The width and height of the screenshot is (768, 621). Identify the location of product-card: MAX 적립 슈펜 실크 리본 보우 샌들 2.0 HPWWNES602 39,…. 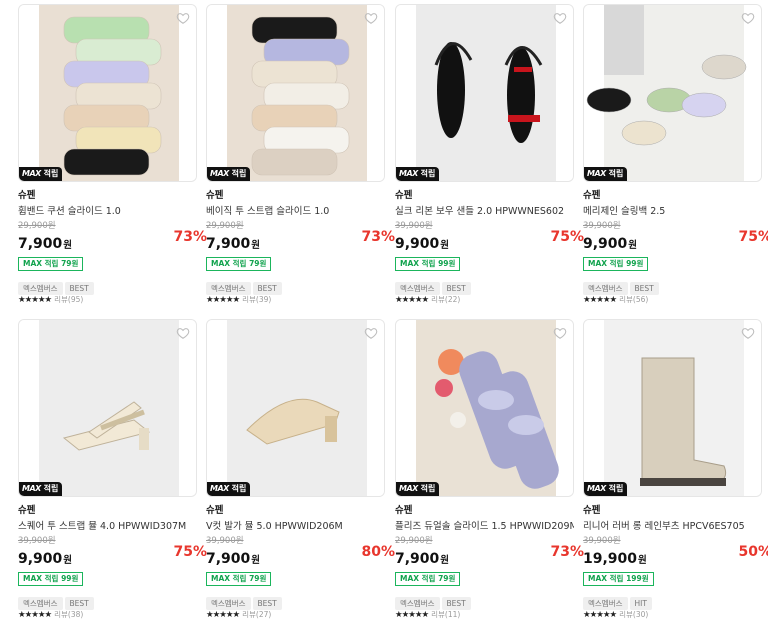
(489, 154).